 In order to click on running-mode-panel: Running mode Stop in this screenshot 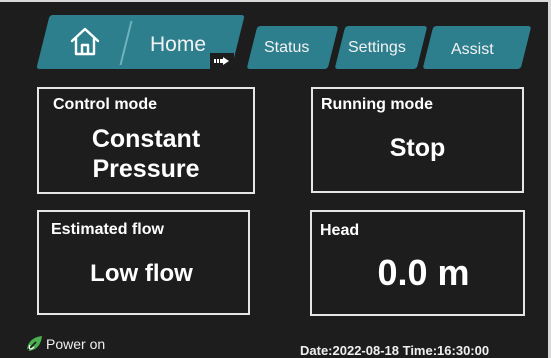, I will do `click(417, 140)`.